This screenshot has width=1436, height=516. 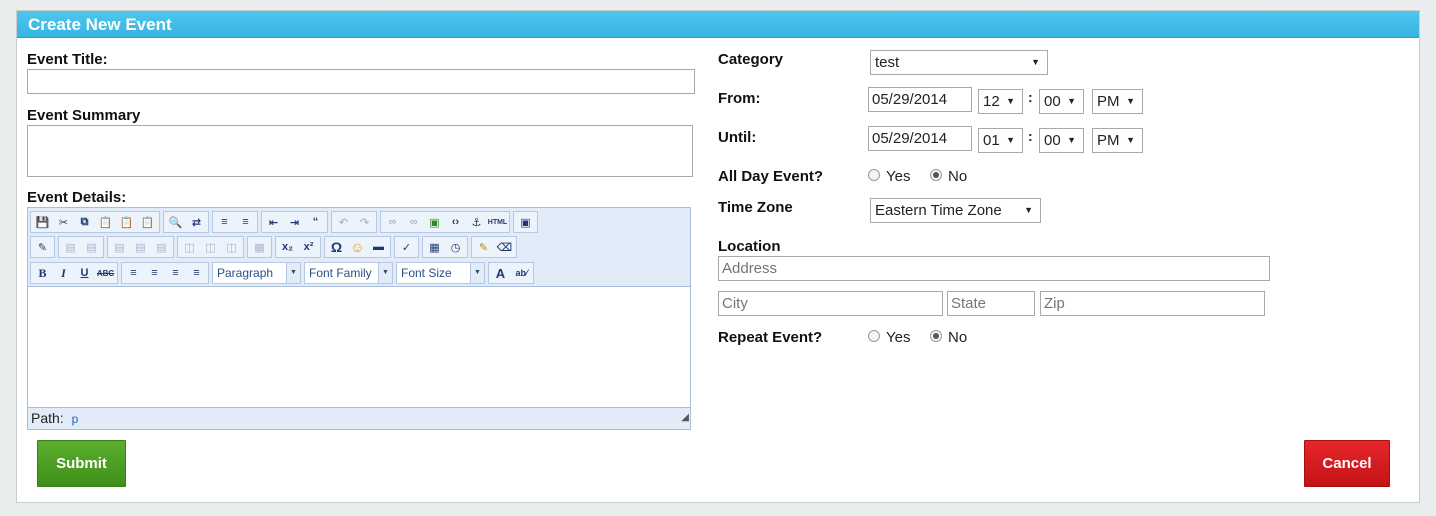 I want to click on anchor-icon: ⚓, so click(x=476, y=222).